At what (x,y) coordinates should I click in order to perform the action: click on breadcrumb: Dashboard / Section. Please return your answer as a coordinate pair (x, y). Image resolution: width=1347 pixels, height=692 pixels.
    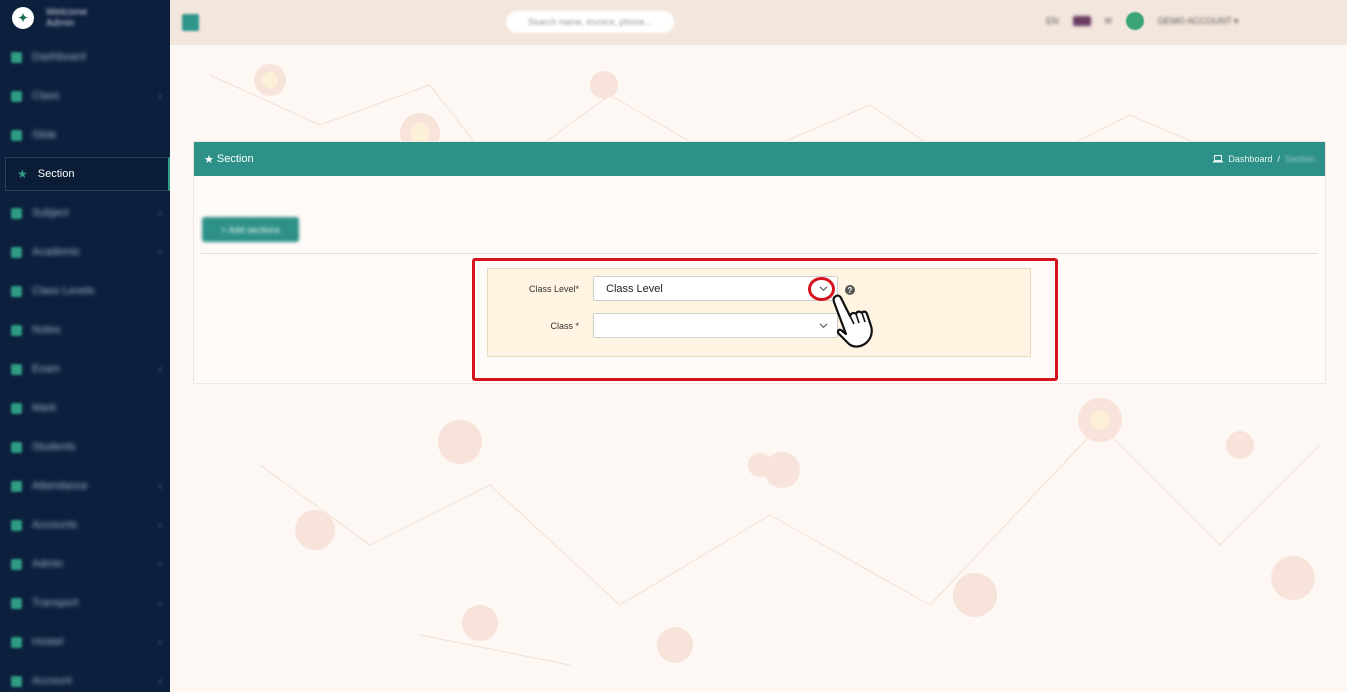
    Looking at the image, I should click on (1264, 159).